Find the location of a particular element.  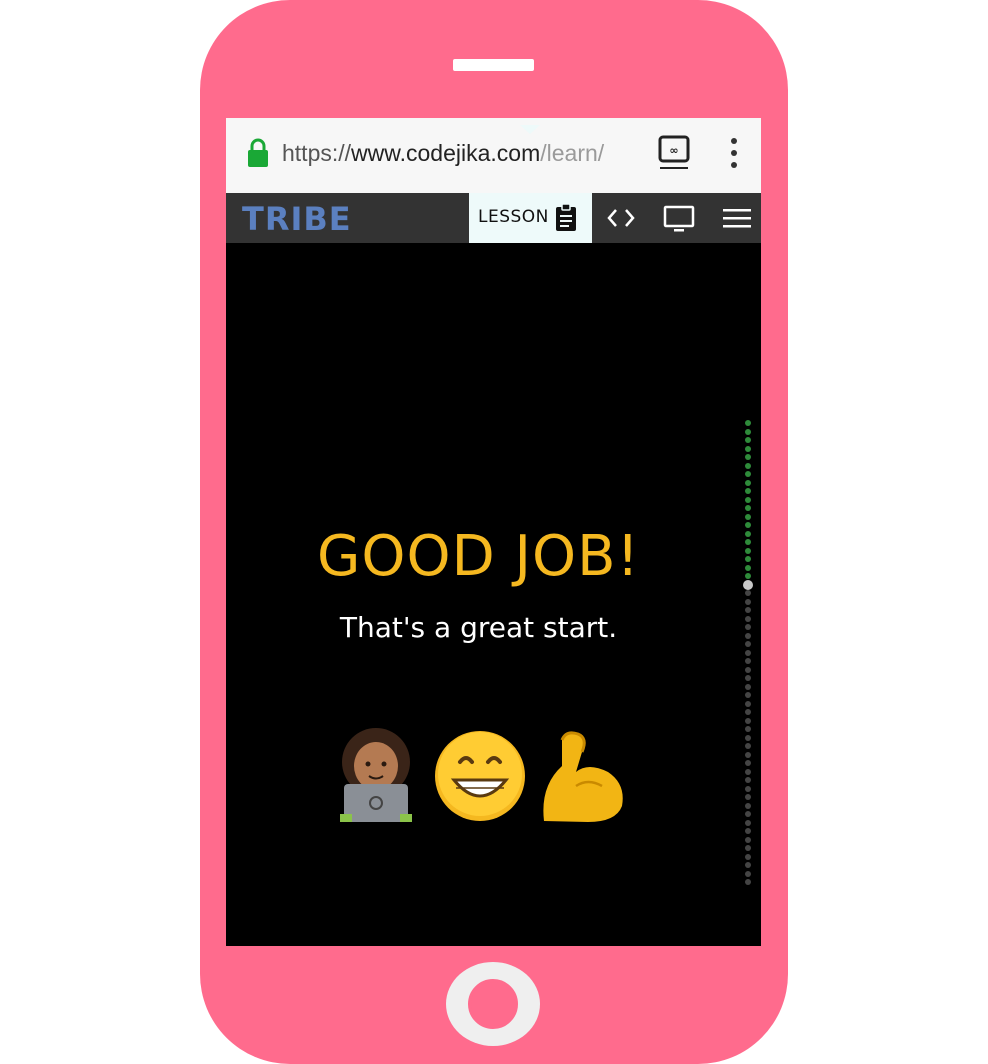

url-host: www.codejika.com is located at coordinates (446, 153).